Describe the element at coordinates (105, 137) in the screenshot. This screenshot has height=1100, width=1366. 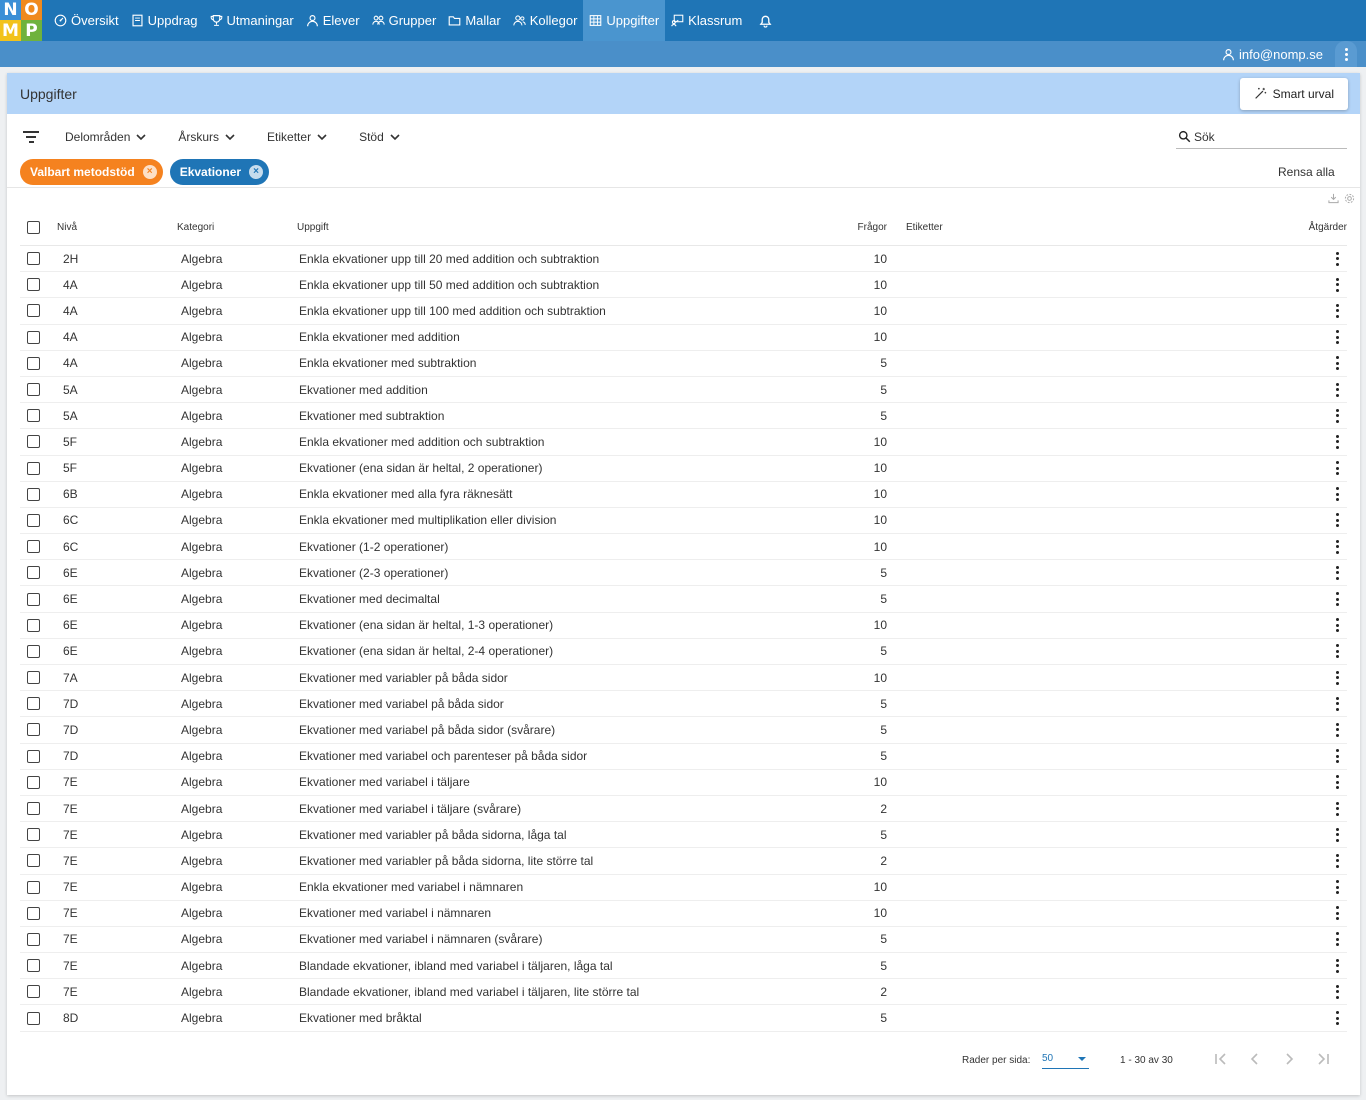
I see `dropdown-delomraden: Delområden` at that location.